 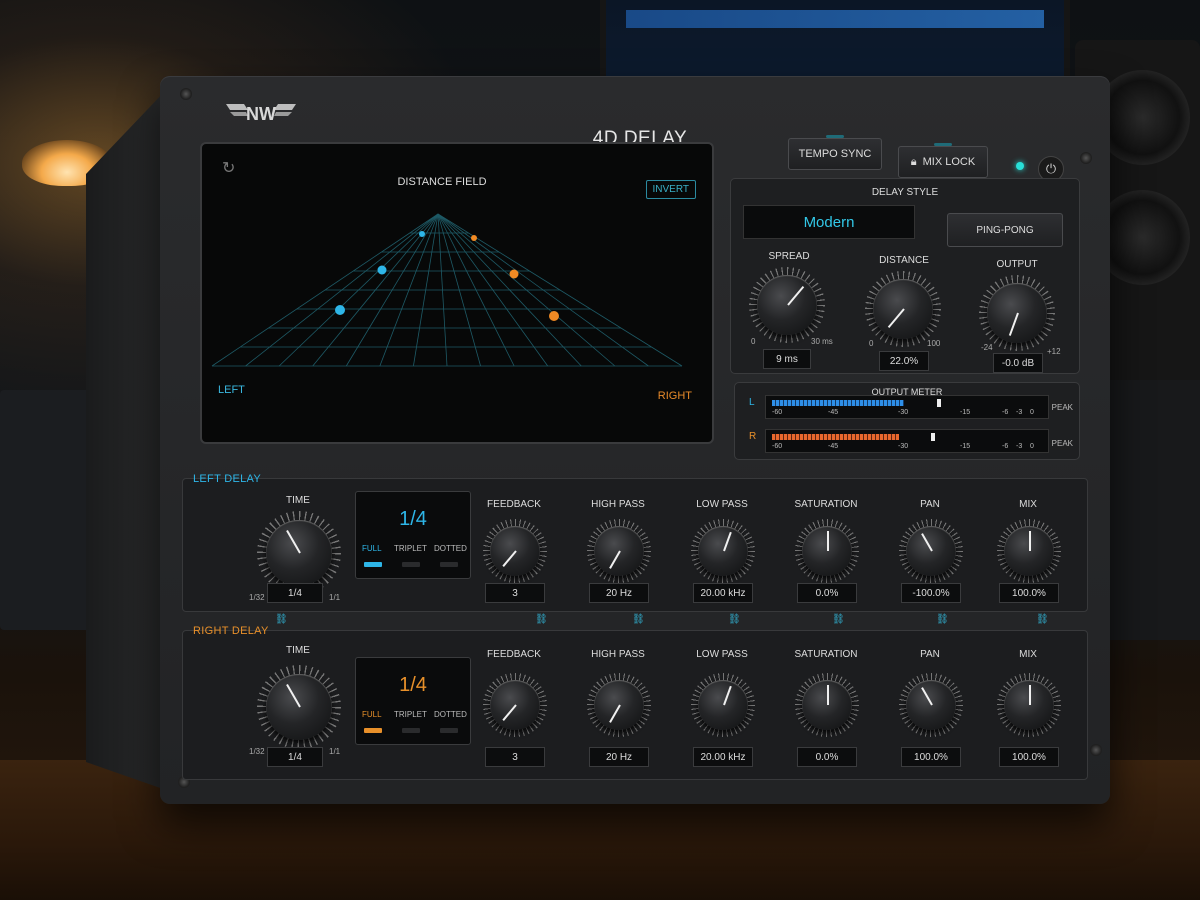 I want to click on meter-scale-tick: 0, so click(x=1032, y=412).